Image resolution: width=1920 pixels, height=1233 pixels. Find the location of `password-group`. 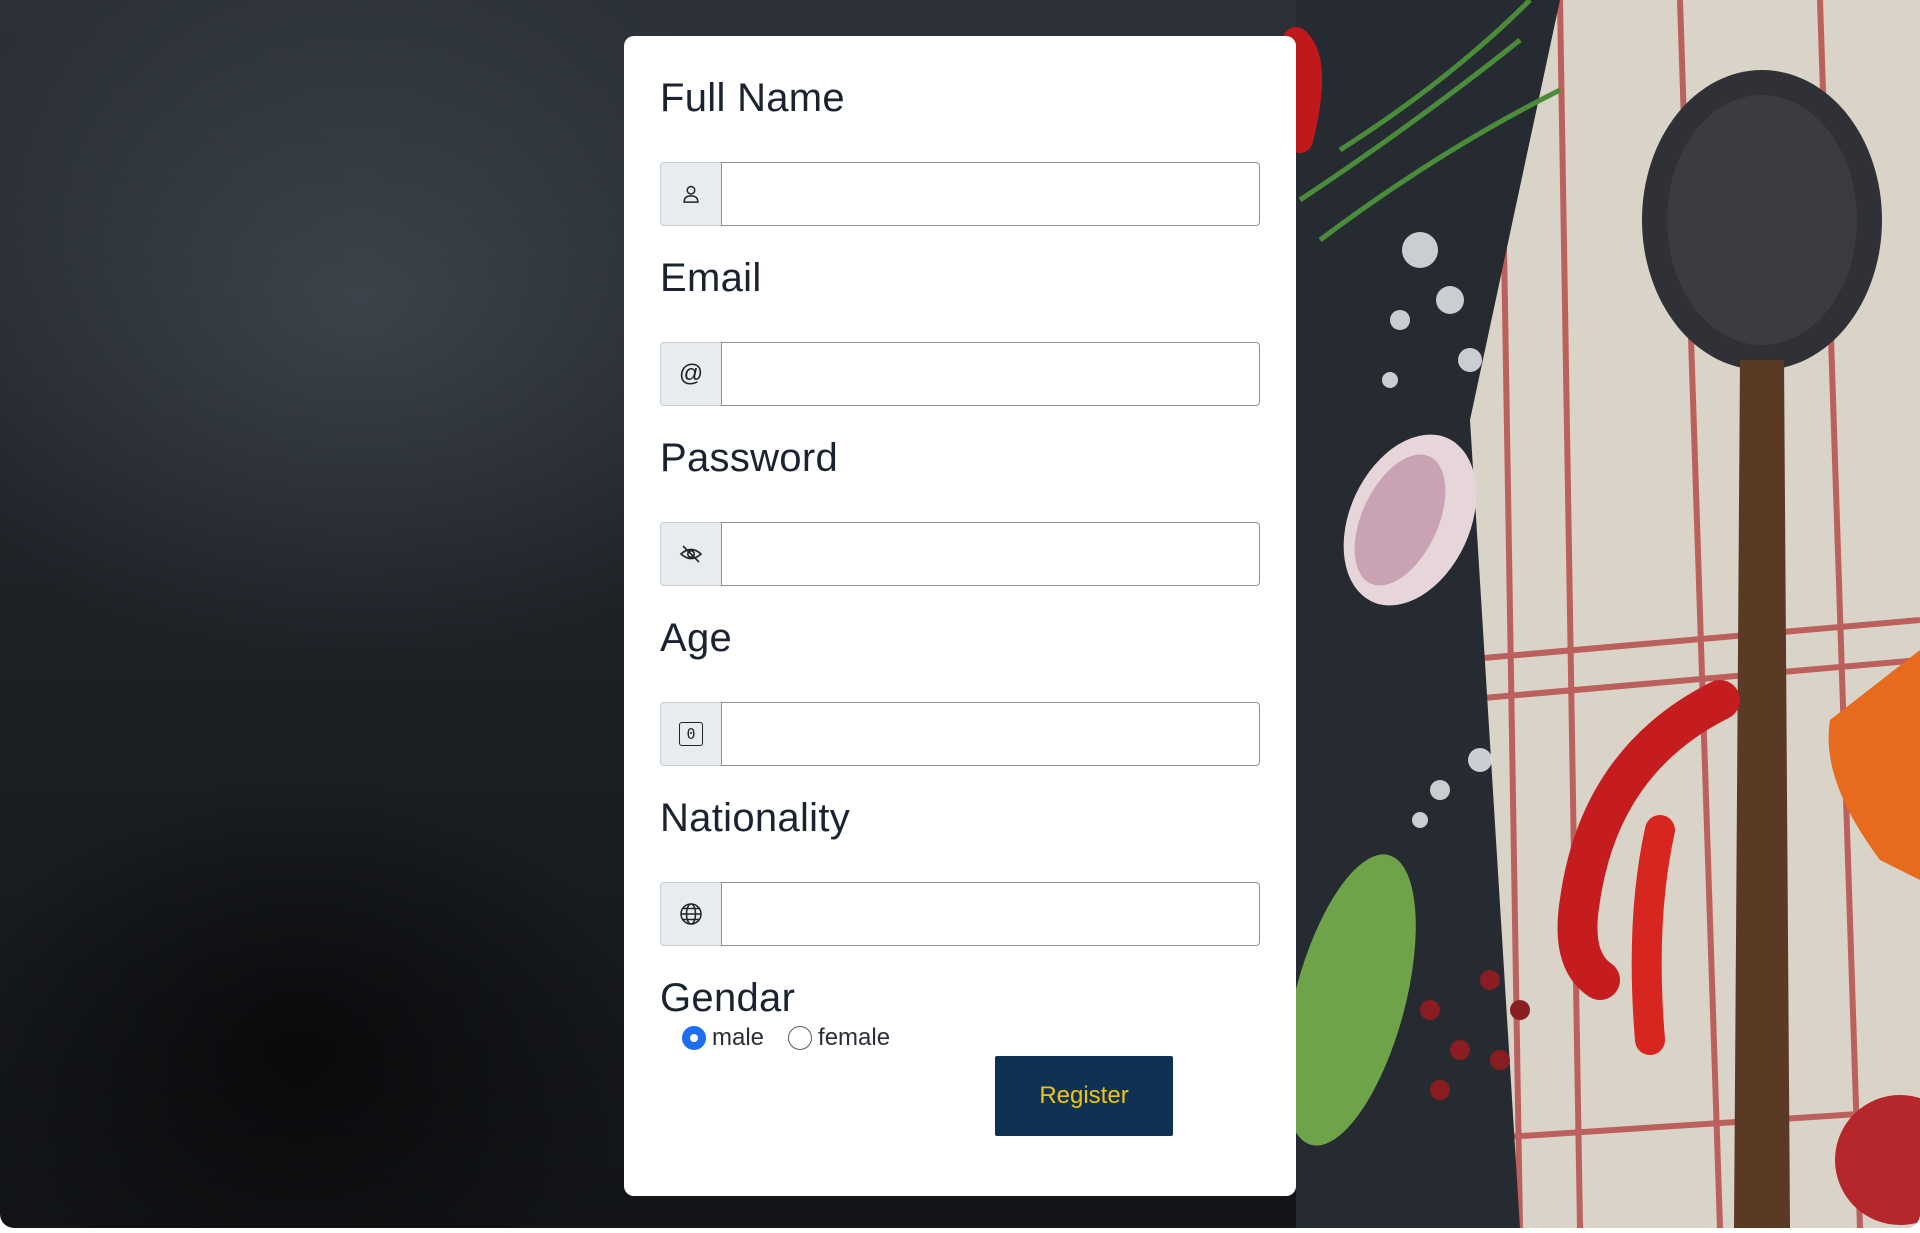

password-group is located at coordinates (960, 554).